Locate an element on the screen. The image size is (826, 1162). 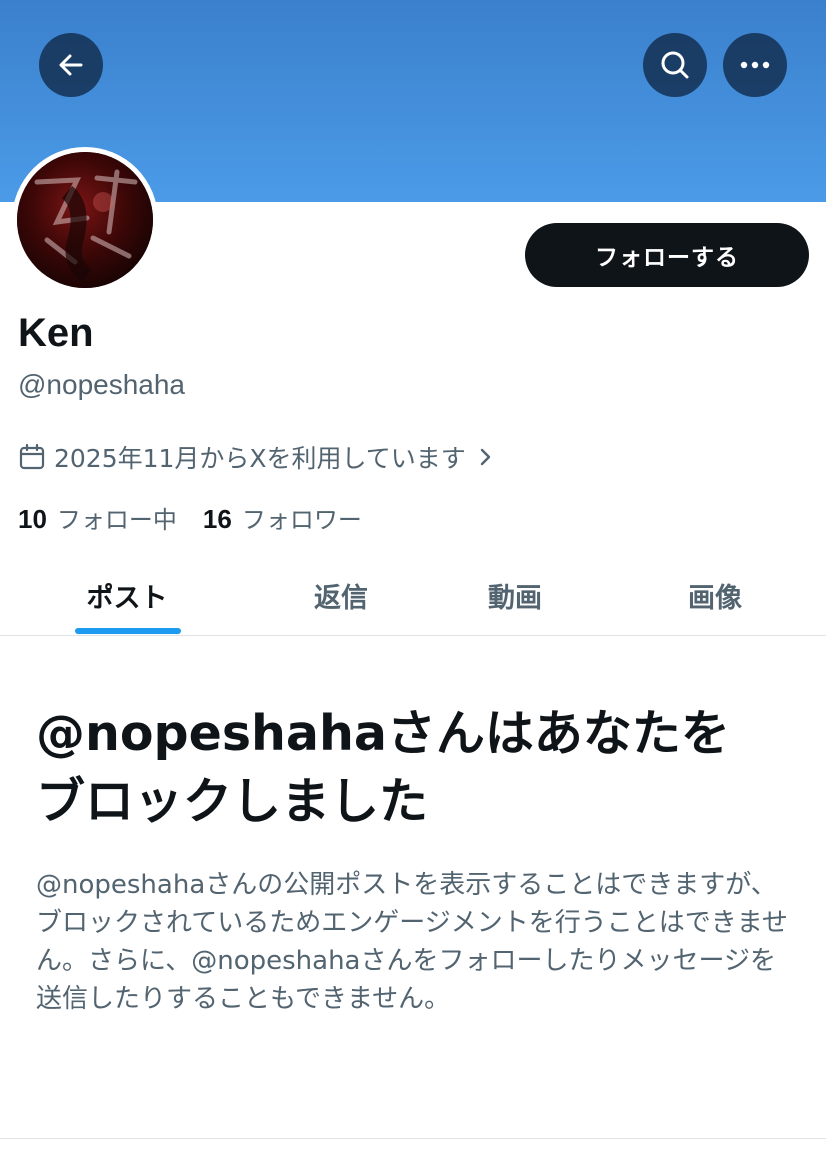
blocked-notice-title: @nopeshahaさんはあなたをブロックしました is located at coordinates (383, 767).